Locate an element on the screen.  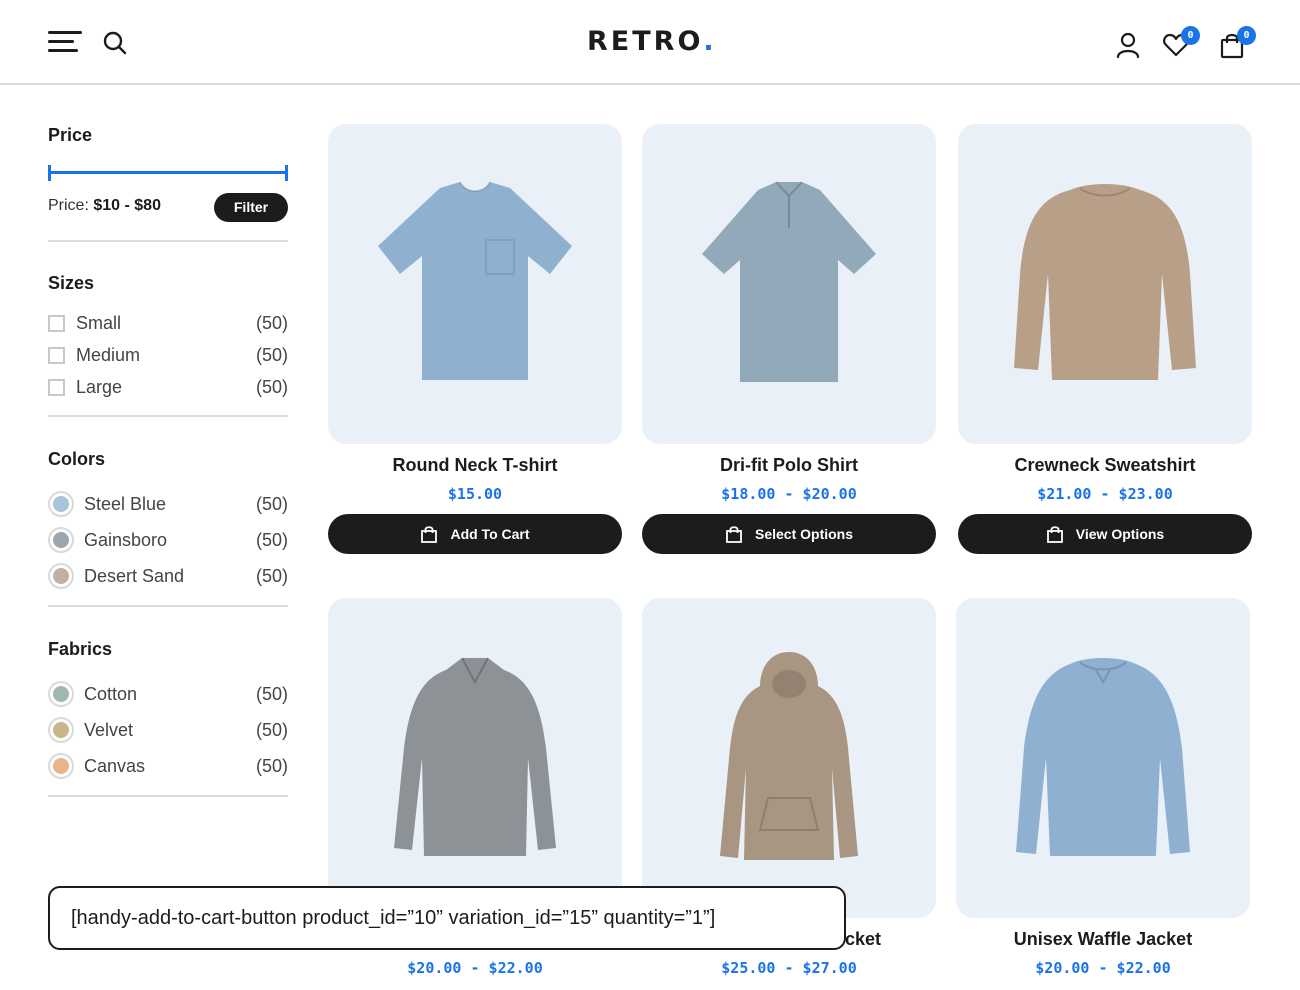
price-range-track is located at coordinates (168, 172).